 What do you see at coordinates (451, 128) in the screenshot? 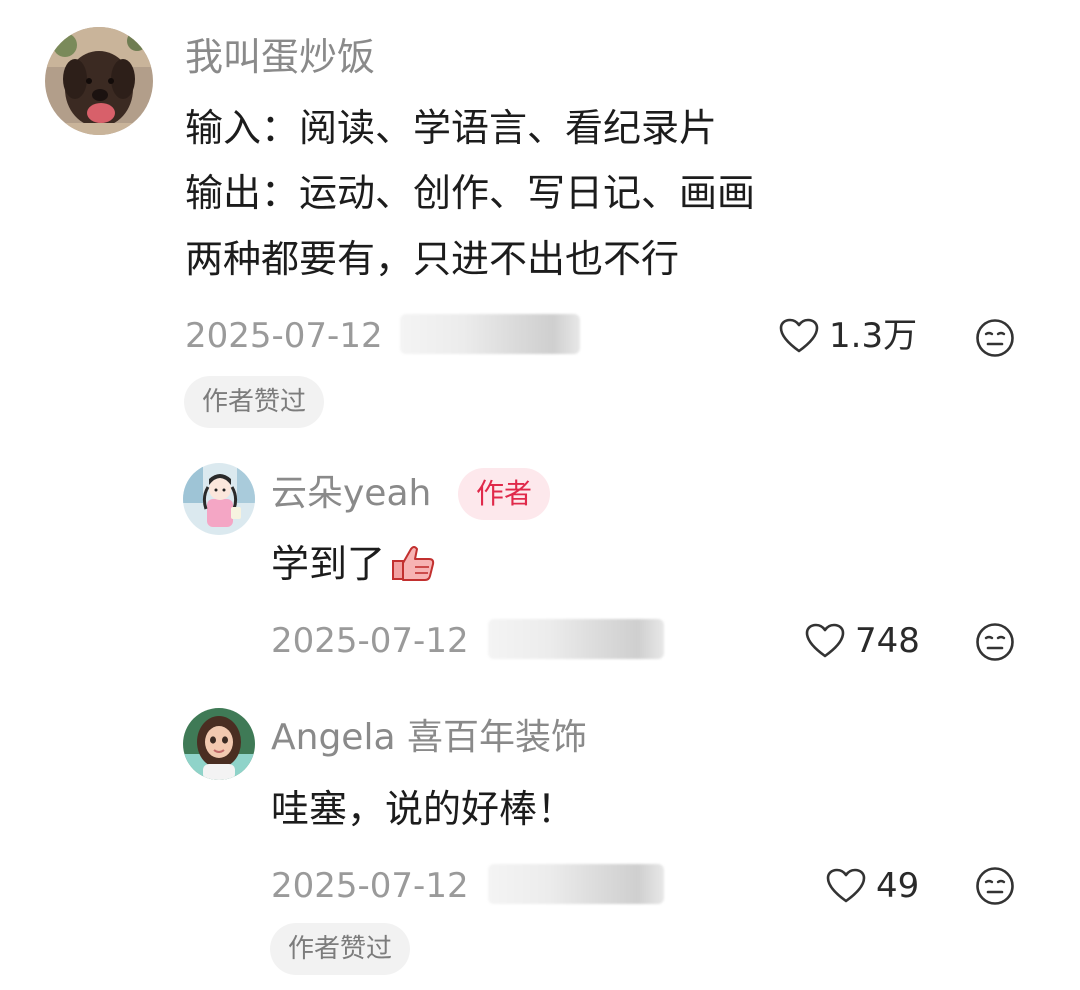
I see `comment-text-line-1: 输入：阅读、学语言、看纪录片` at bounding box center [451, 128].